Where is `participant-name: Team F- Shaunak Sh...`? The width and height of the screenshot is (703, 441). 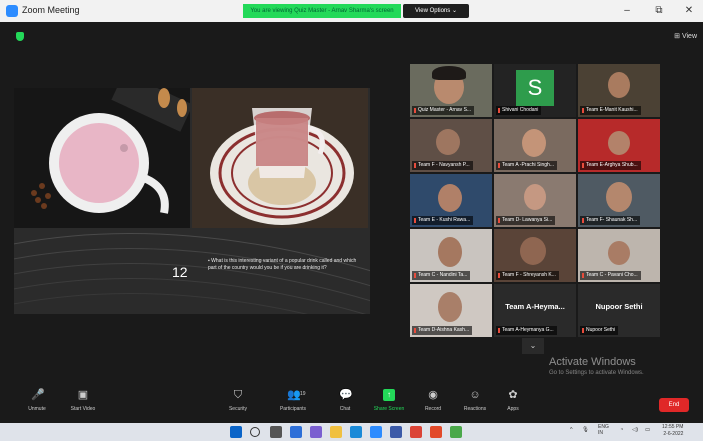 participant-name: Team F- Shaunak Sh... is located at coordinates (610, 220).